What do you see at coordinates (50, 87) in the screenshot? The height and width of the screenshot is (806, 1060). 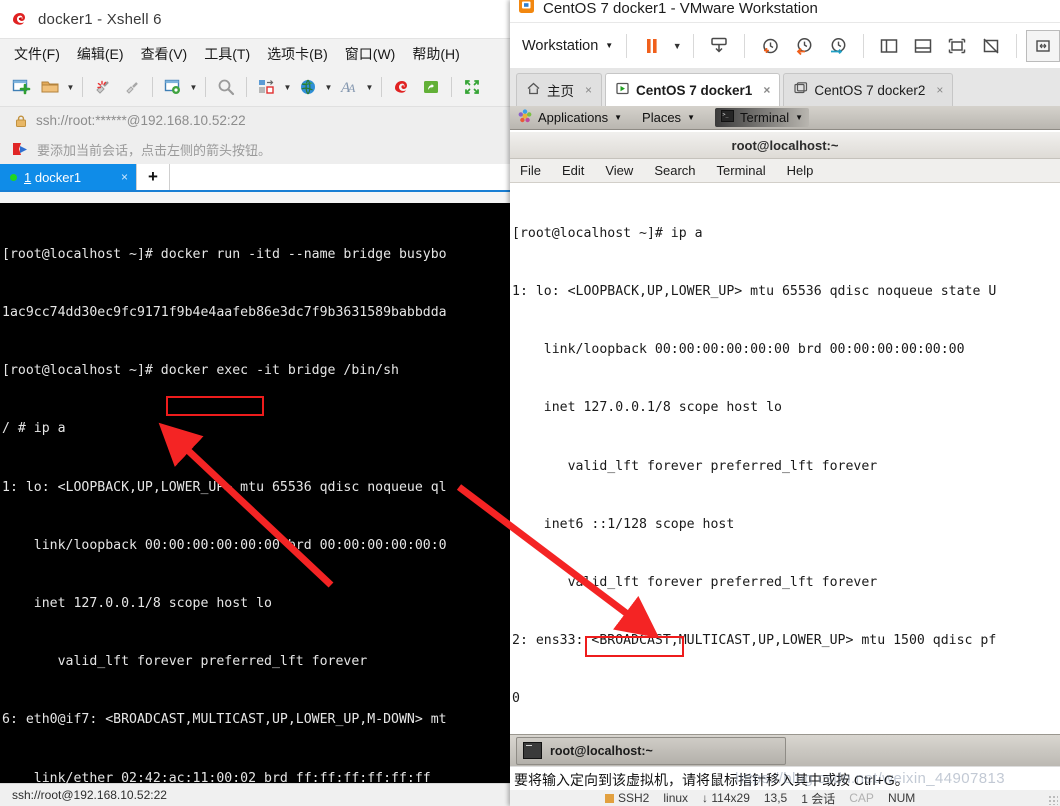 I see `open-folder-icon` at bounding box center [50, 87].